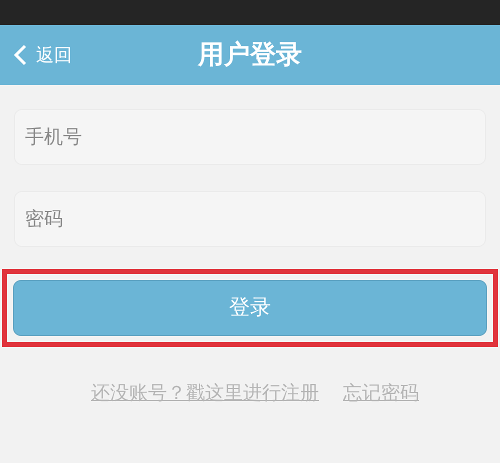 This screenshot has width=500, height=463. What do you see at coordinates (250, 219) in the screenshot?
I see `input-field: 密码` at bounding box center [250, 219].